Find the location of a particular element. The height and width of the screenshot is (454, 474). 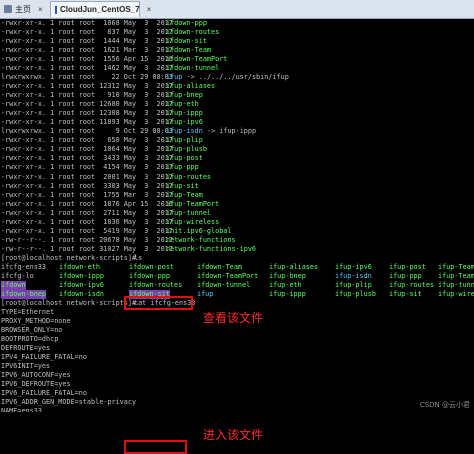

file-name: ifdown-tunnel is located at coordinates (192, 68).